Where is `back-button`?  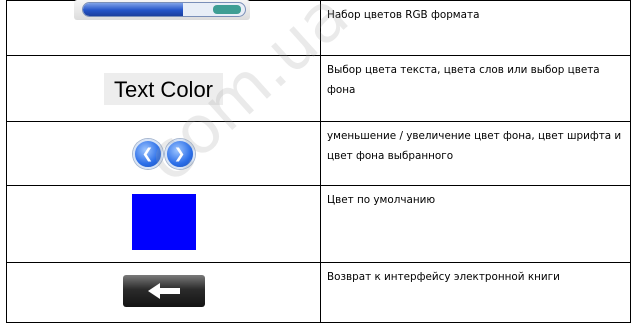
back-button is located at coordinates (163, 290).